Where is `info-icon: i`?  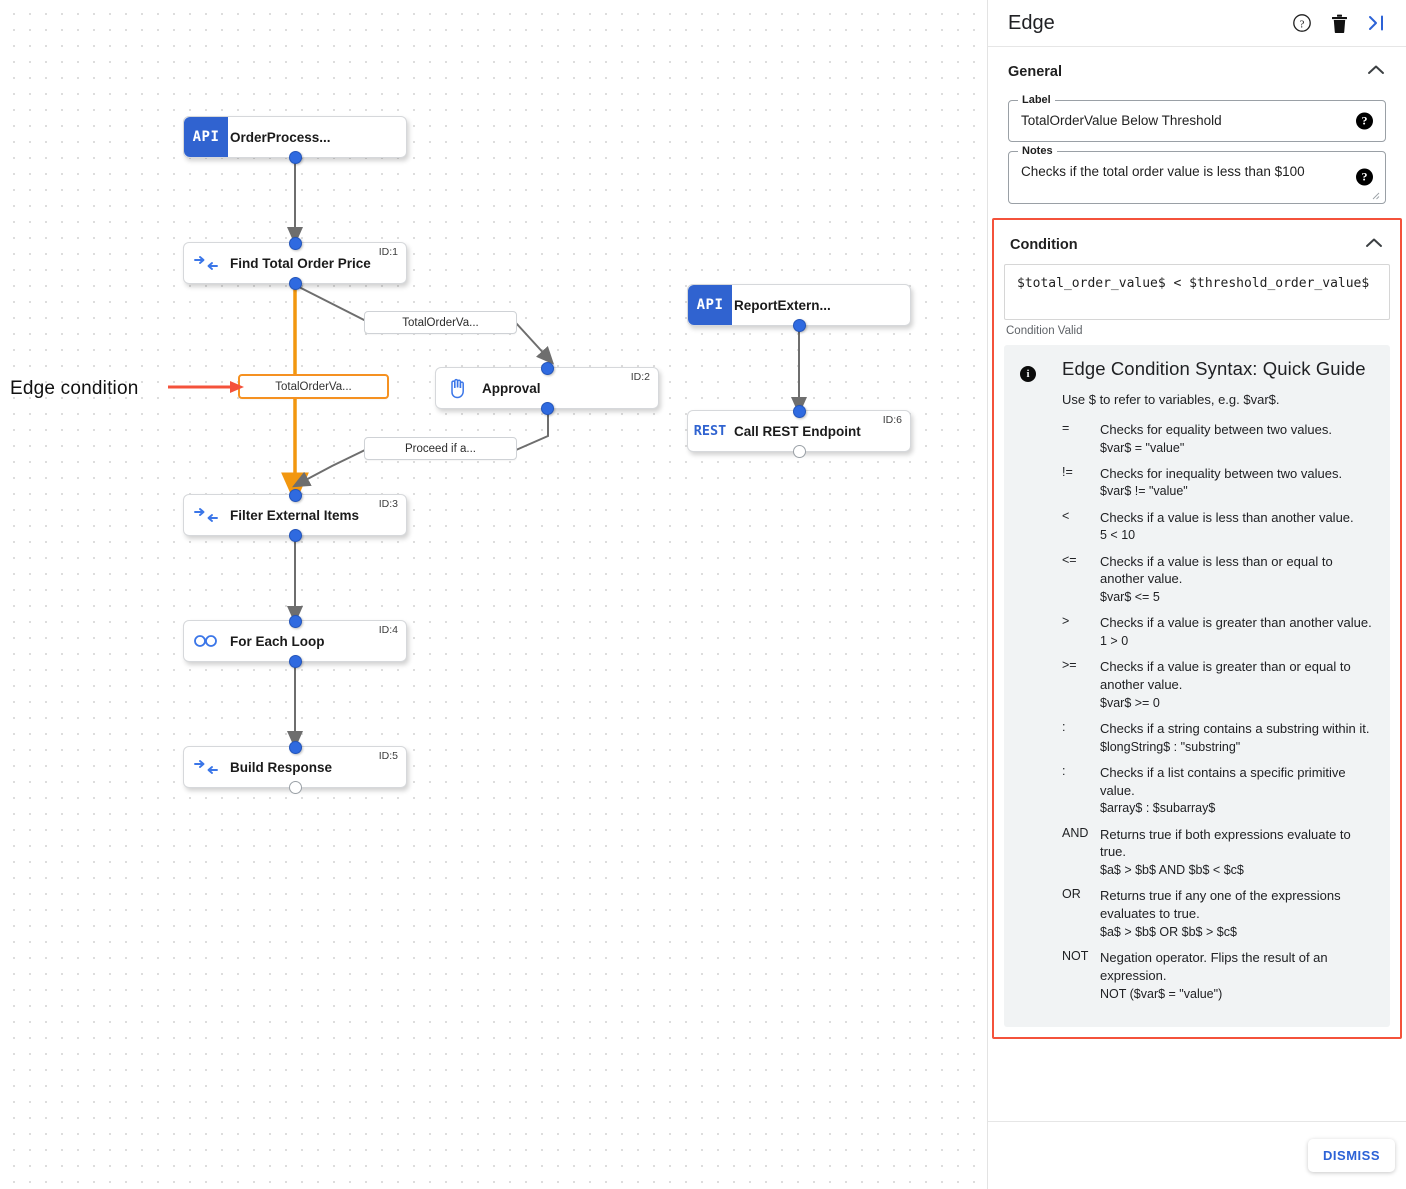
info-icon: i is located at coordinates (1028, 373).